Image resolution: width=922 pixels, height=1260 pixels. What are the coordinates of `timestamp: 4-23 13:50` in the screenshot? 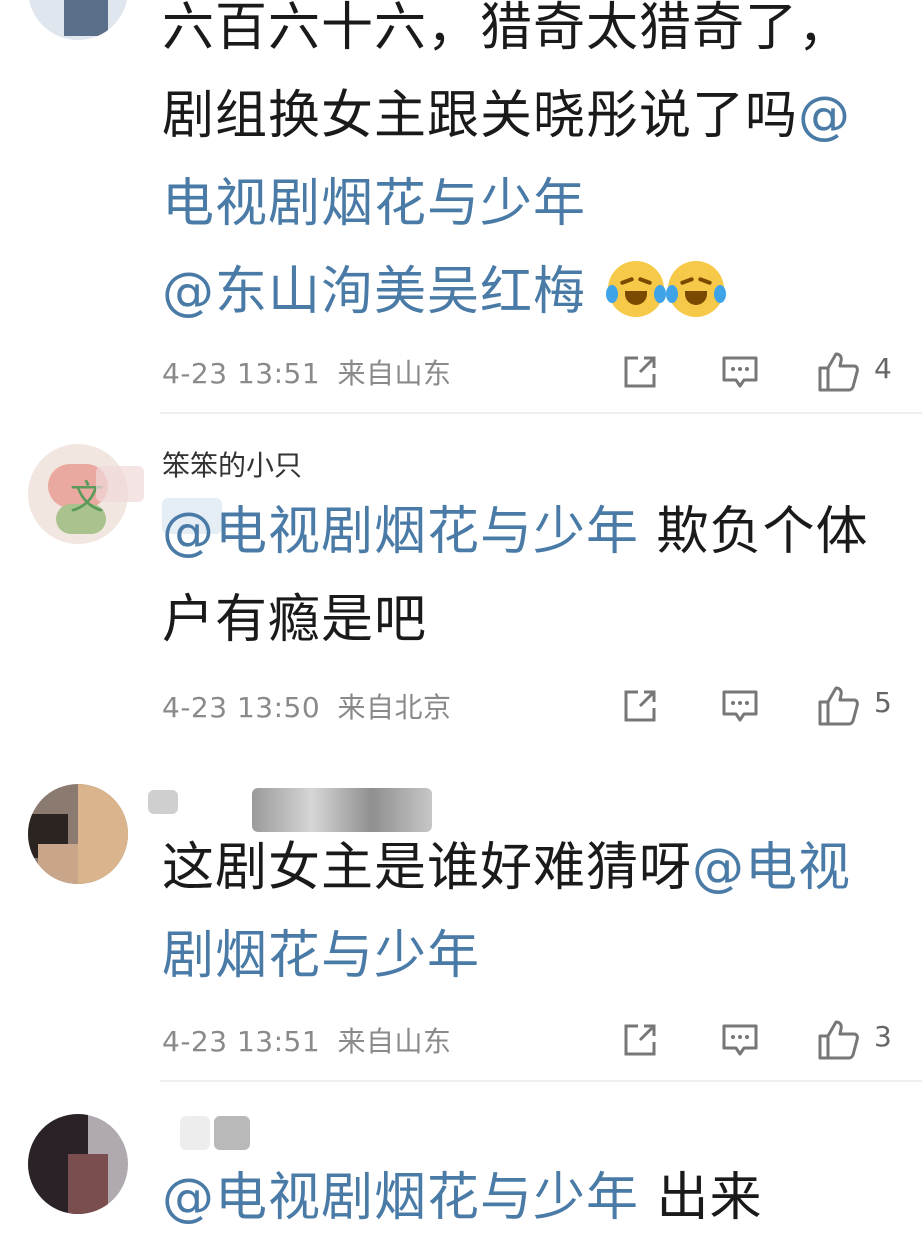 It's located at (241, 707).